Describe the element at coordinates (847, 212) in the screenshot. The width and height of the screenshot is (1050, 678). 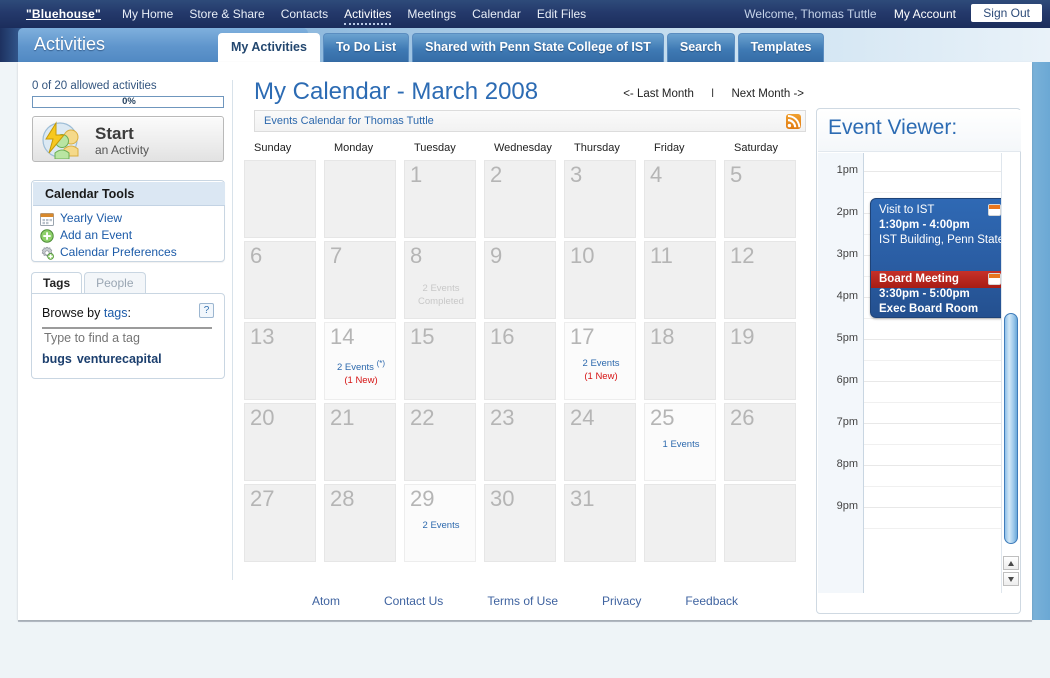
I see `time-label-2pm: 2pm` at that location.